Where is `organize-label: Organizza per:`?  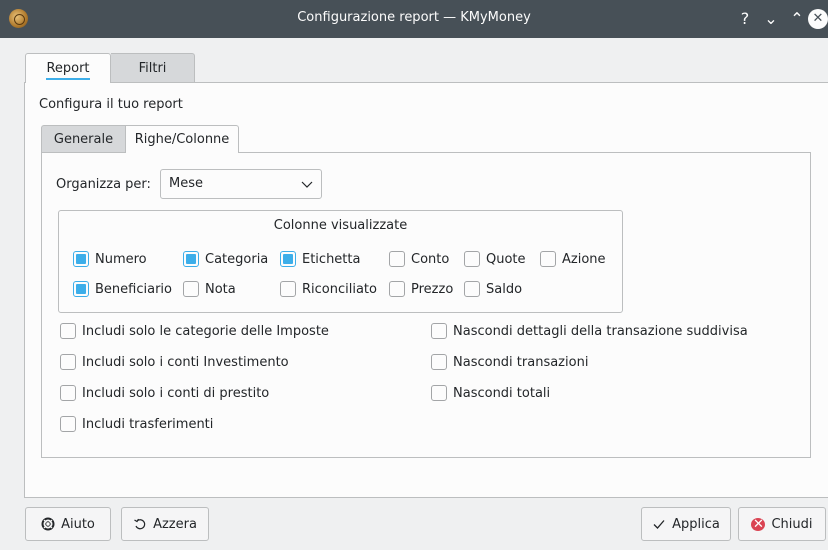 organize-label: Organizza per: is located at coordinates (103, 184).